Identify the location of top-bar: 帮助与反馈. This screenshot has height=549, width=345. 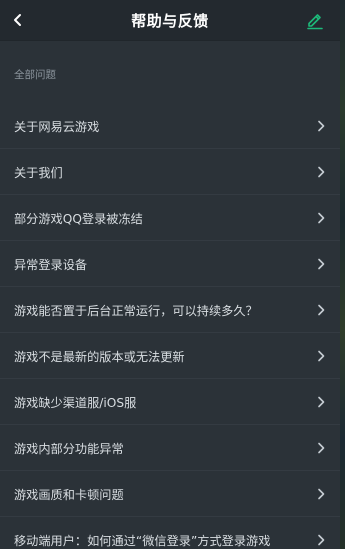
(170, 20).